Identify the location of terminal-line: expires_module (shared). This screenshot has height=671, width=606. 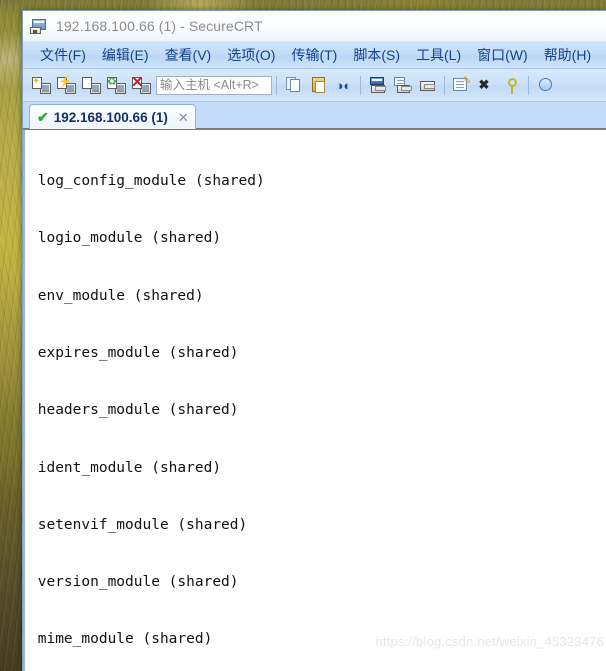
(134, 353).